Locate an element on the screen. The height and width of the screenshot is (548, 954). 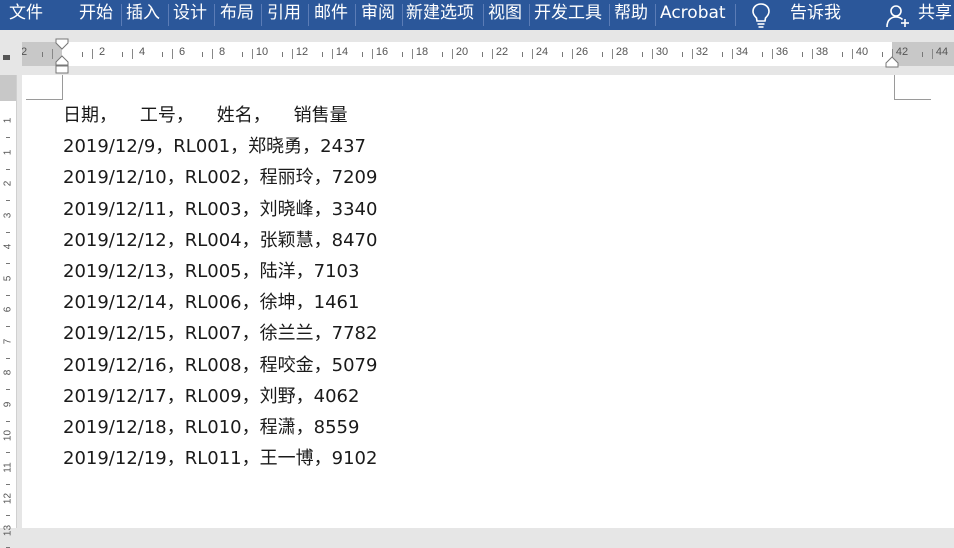
ruler-number: 40 is located at coordinates (862, 52).